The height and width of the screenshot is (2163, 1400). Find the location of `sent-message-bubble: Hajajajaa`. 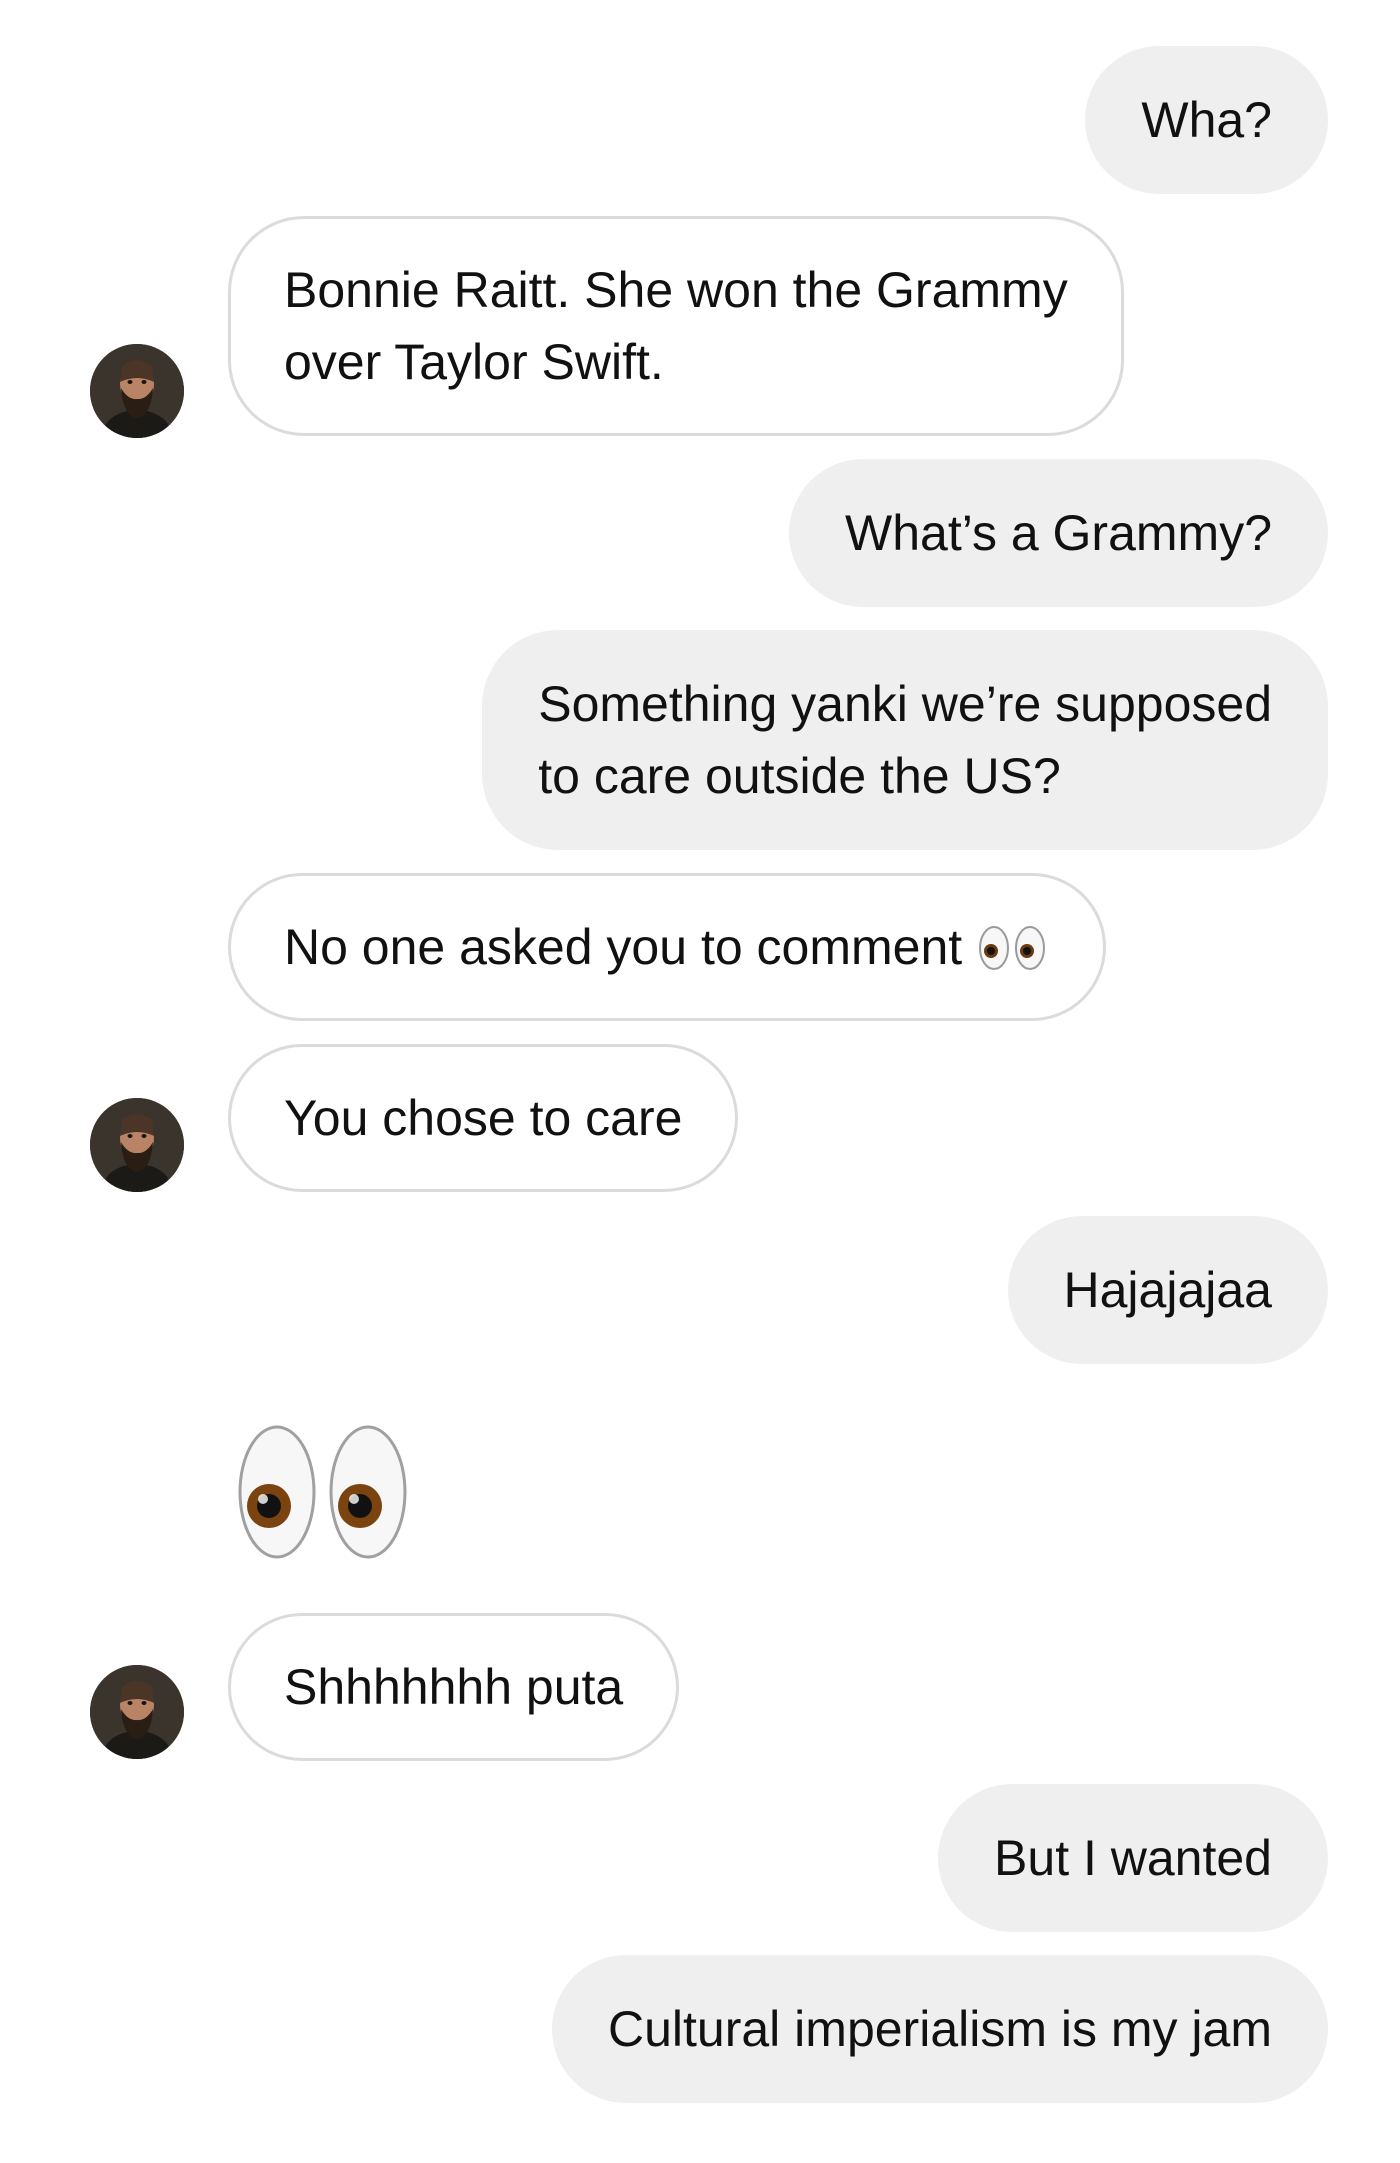

sent-message-bubble: Hajajajaa is located at coordinates (1167, 1290).